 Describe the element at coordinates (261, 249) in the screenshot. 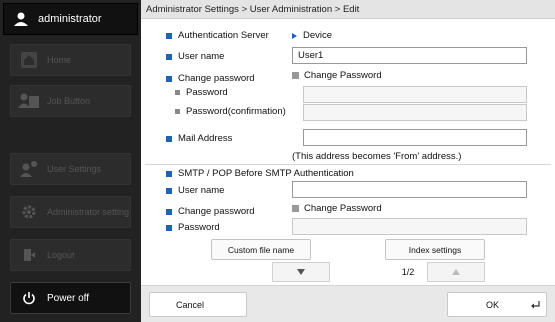

I see `custom-file-name-button: Custom file name` at that location.